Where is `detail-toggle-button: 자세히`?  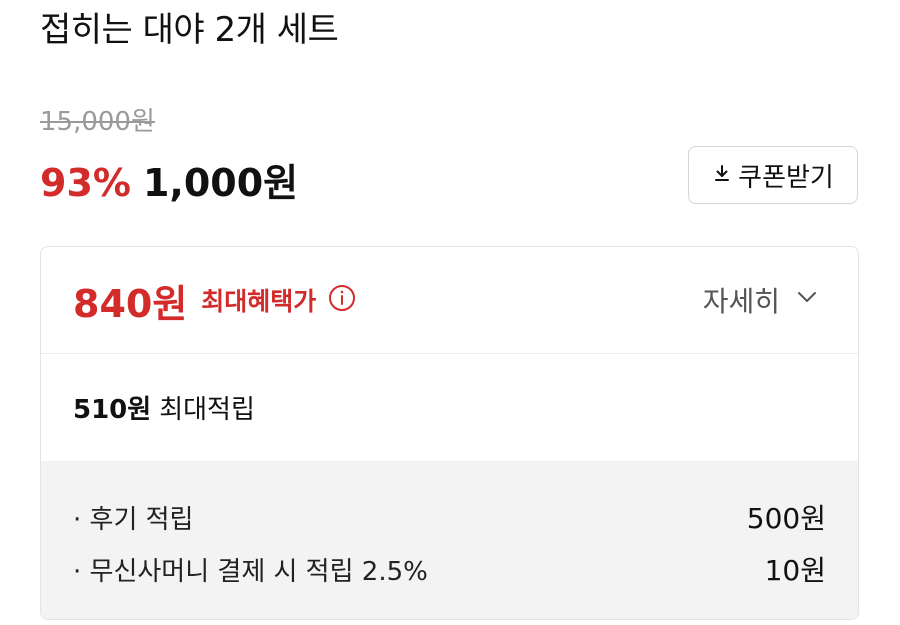
detail-toggle-button: 자세히 is located at coordinates (761, 300).